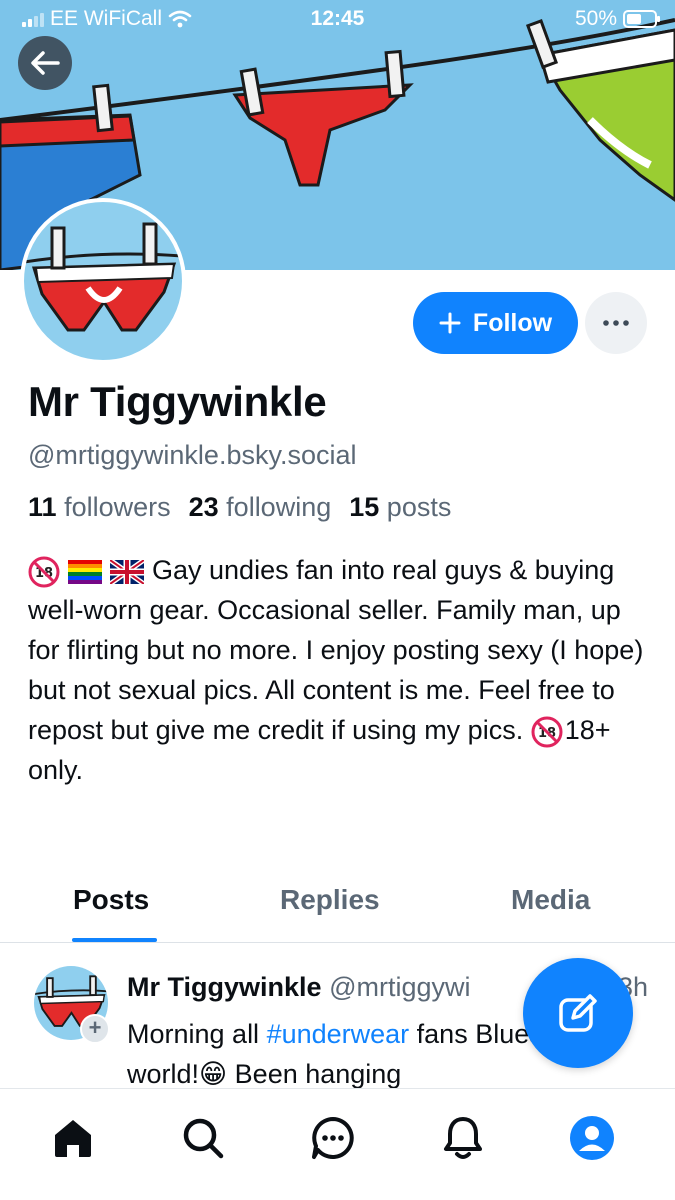 This screenshot has height=1200, width=675. I want to click on status-time: 12:45, so click(337, 18).